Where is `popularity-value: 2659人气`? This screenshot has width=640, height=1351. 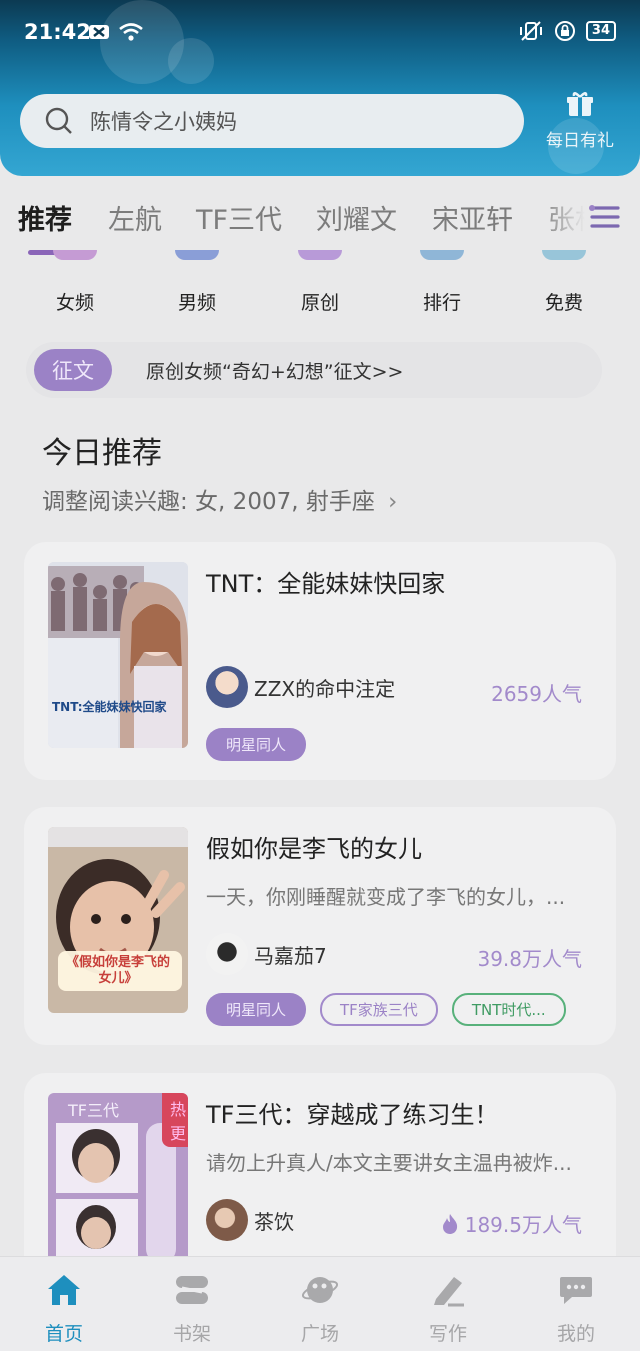 popularity-value: 2659人气 is located at coordinates (536, 694).